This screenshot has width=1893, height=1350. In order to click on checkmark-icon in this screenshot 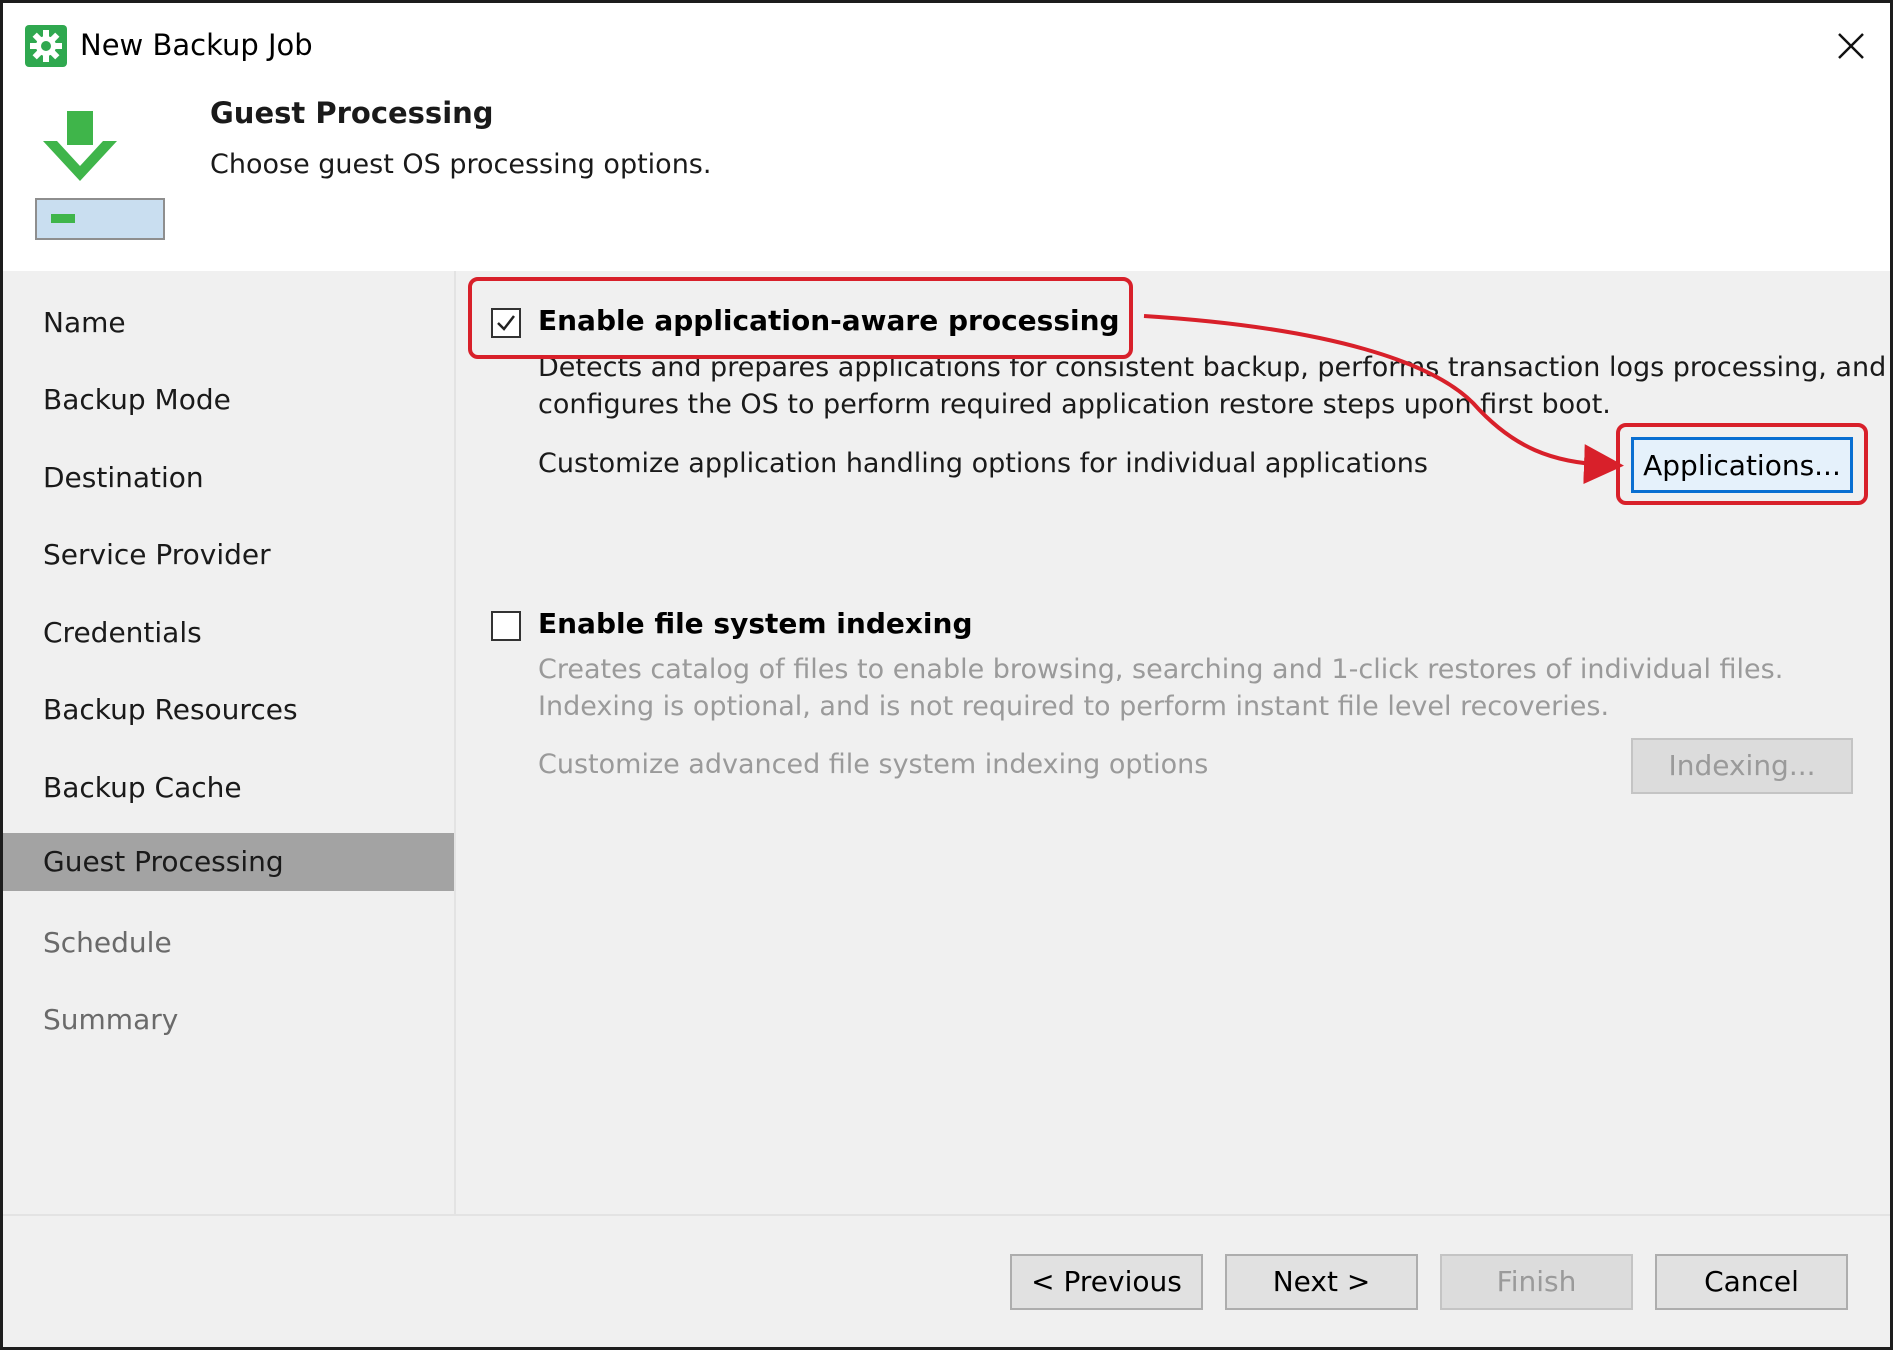, I will do `click(506, 323)`.